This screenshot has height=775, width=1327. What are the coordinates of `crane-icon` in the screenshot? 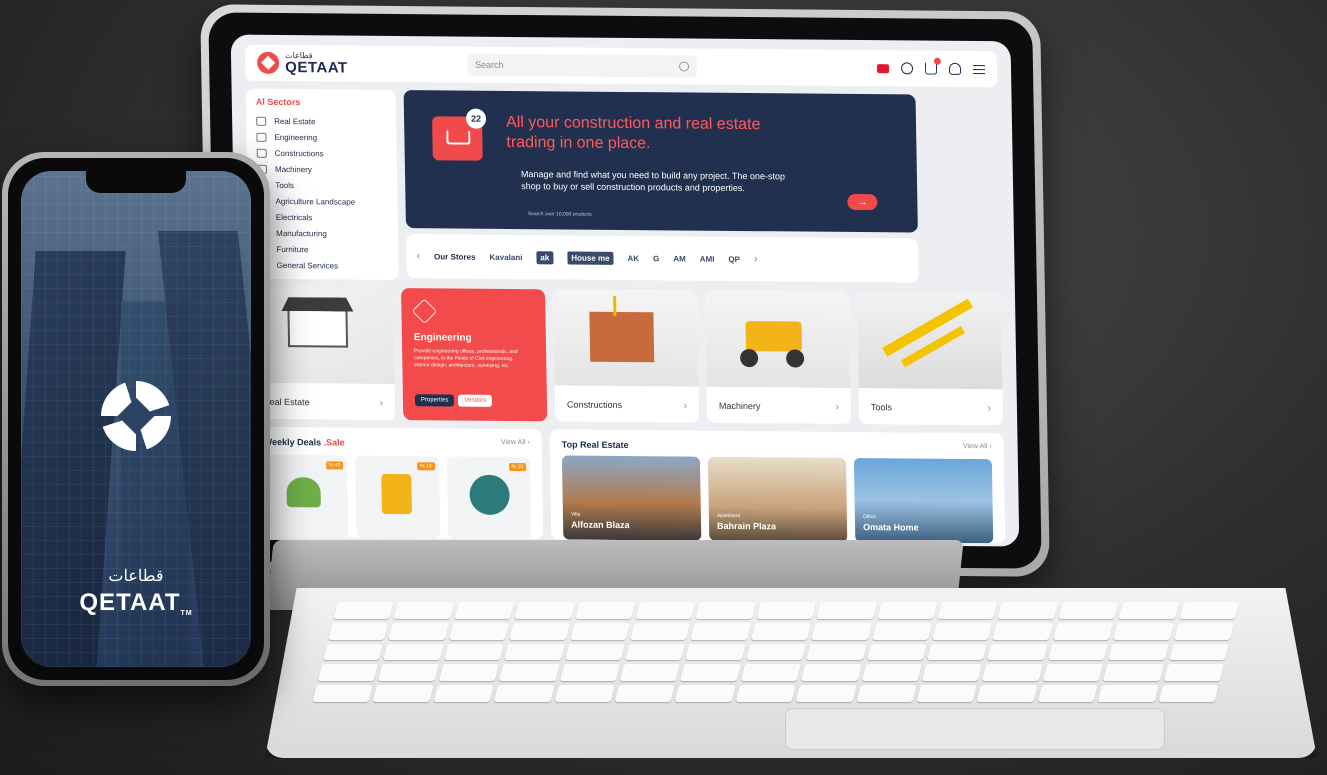 It's located at (615, 305).